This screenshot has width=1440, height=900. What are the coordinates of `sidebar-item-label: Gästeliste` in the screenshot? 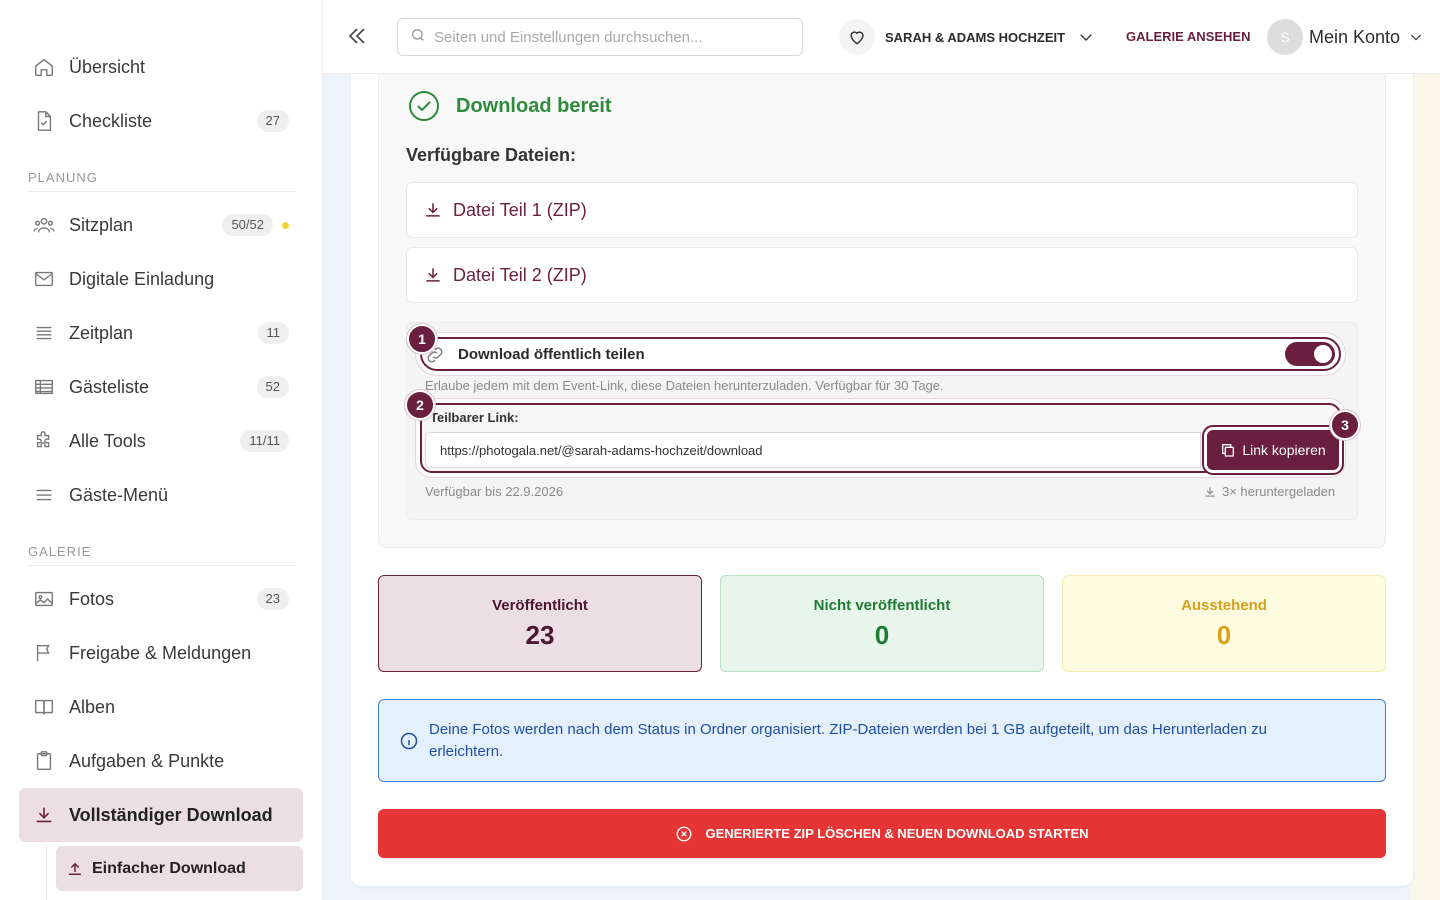 It's located at (109, 386).